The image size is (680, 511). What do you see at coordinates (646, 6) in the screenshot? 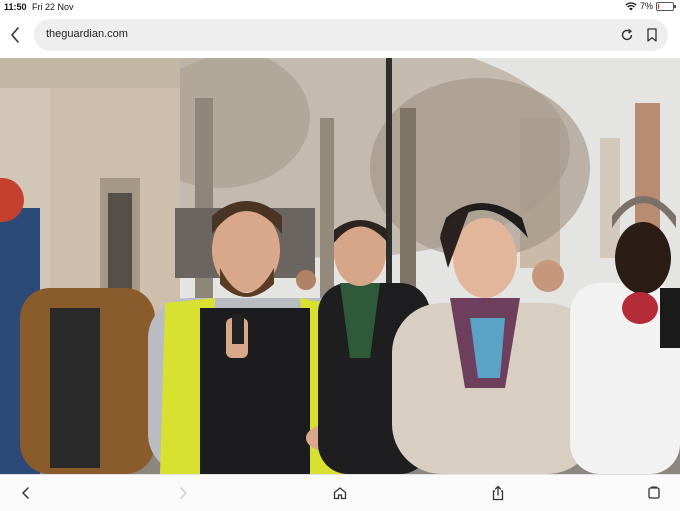
I see `battery-percentage: 7%` at bounding box center [646, 6].